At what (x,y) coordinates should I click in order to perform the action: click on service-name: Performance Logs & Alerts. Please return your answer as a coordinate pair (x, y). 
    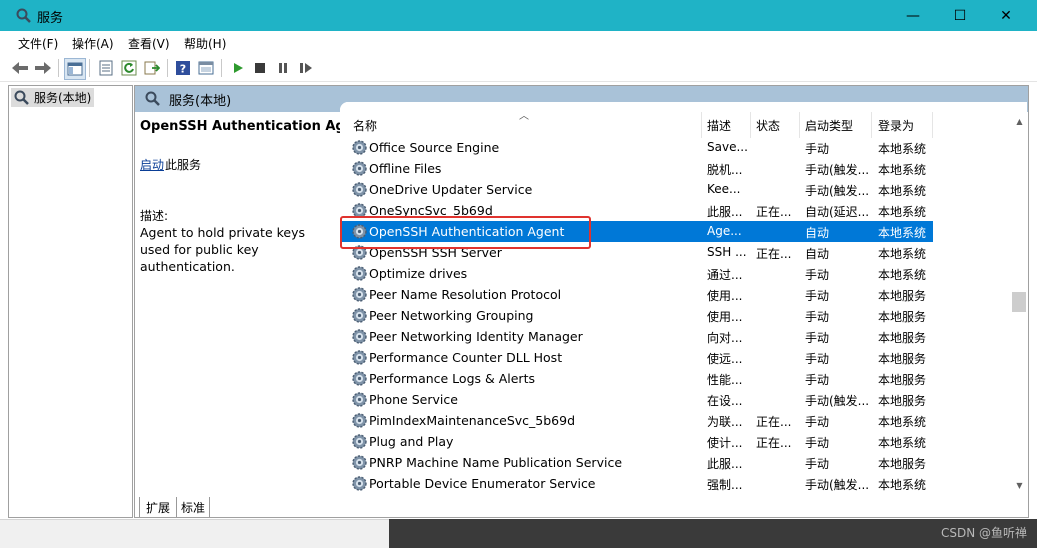
    Looking at the image, I should click on (452, 378).